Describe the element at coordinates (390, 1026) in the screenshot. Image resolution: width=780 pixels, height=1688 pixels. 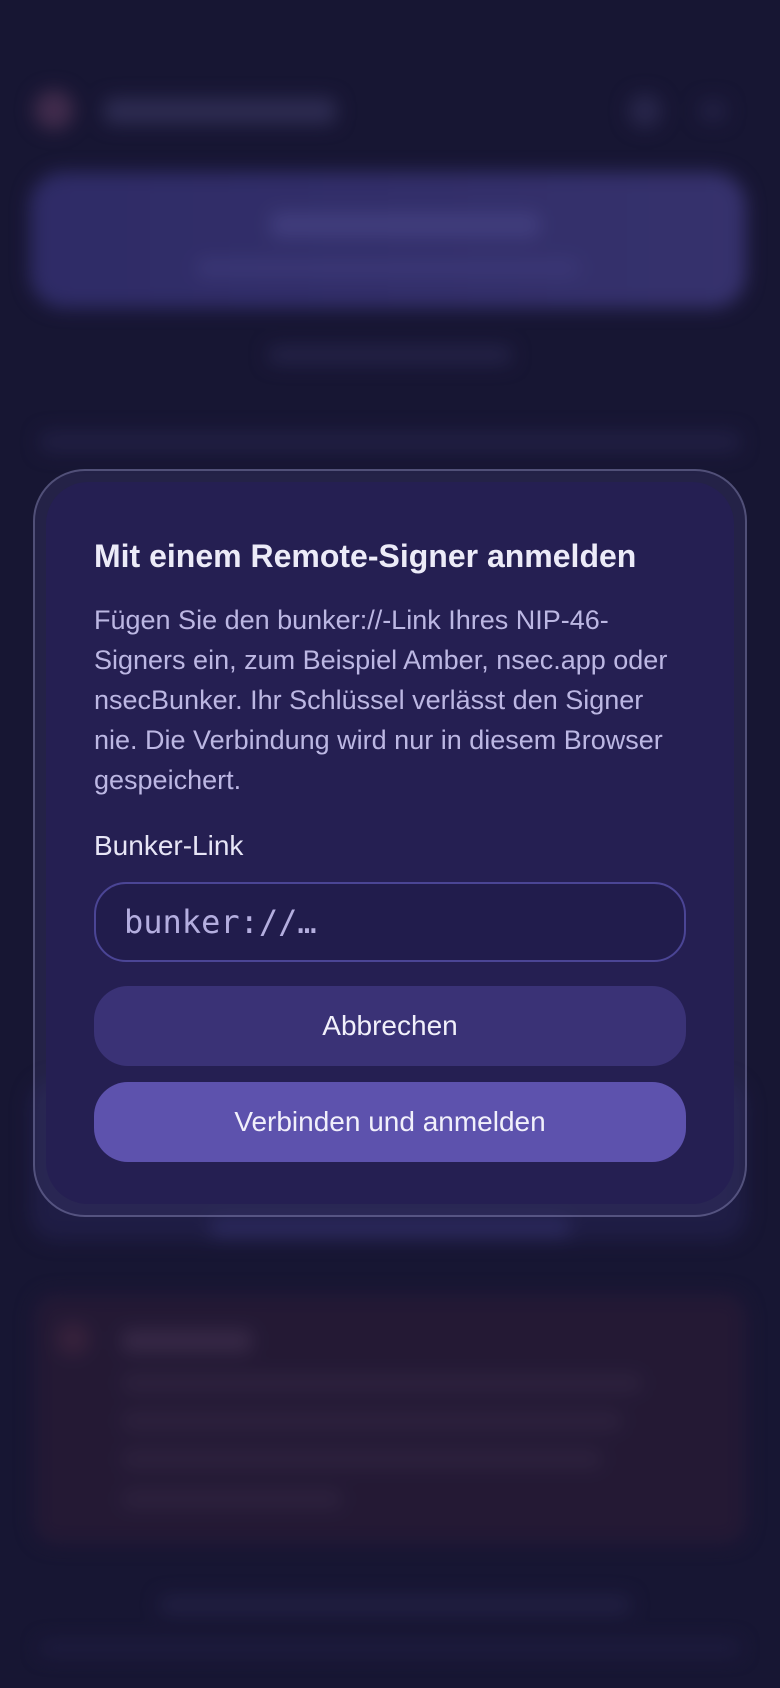
I see `cancel-button: Abbrechen` at that location.